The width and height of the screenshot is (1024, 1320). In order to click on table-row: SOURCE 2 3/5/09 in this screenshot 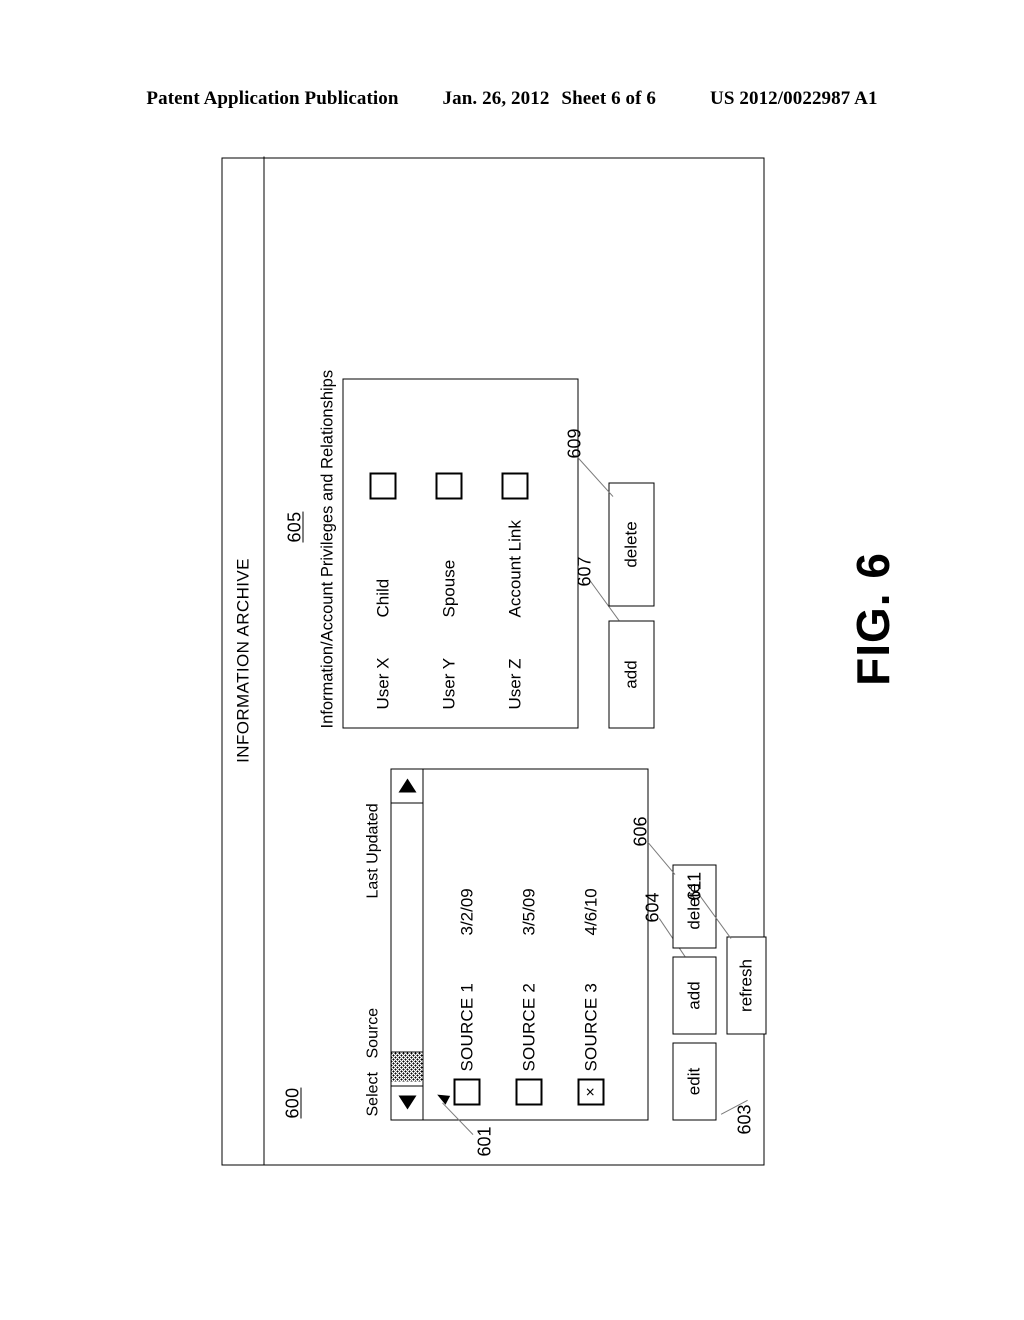, I will do `click(529, 996)`.